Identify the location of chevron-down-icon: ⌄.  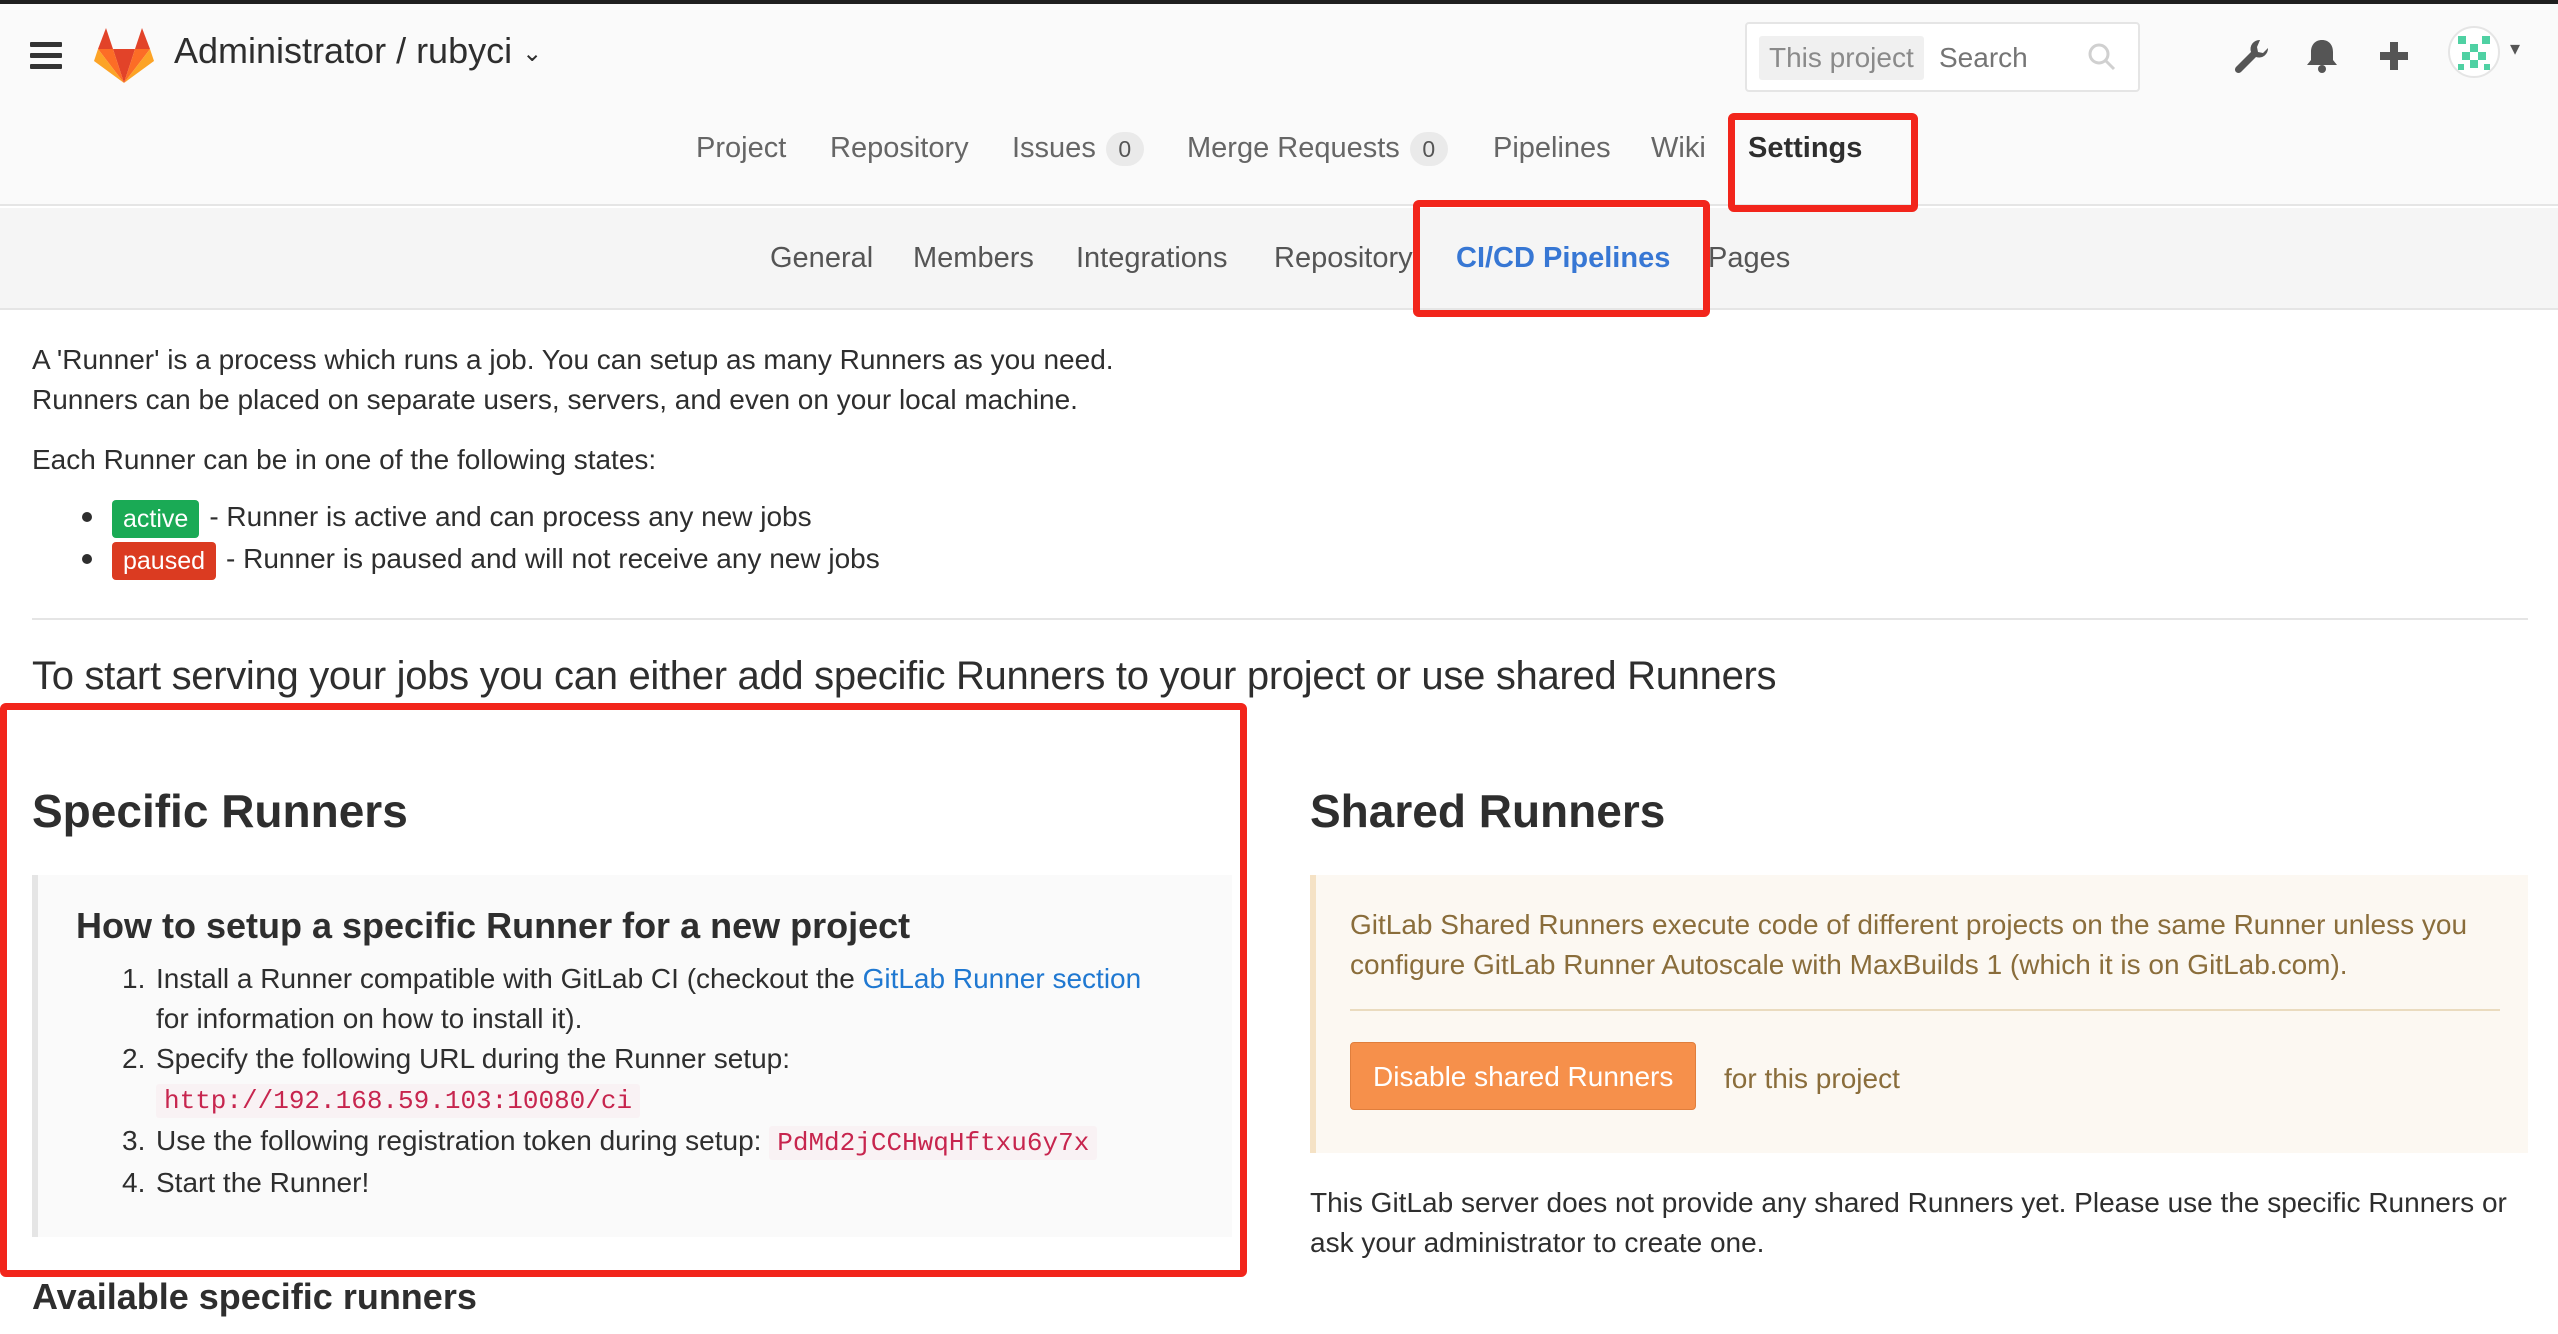
(532, 53).